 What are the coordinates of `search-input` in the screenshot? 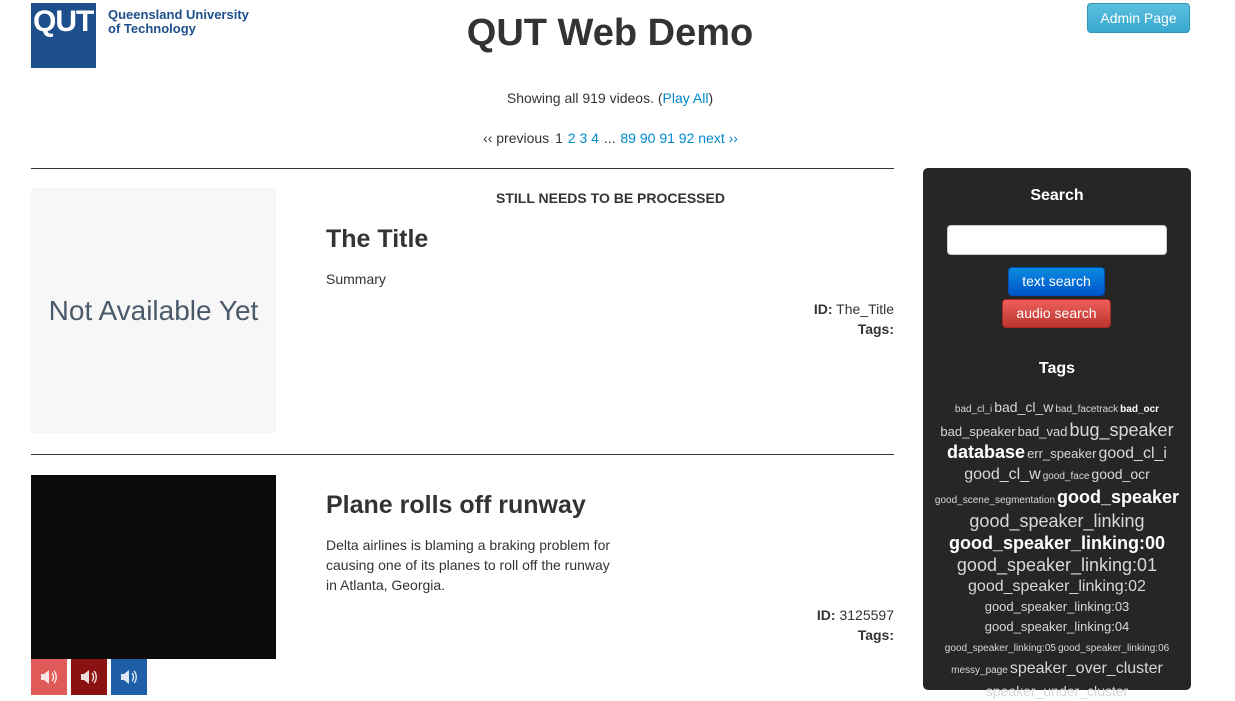 It's located at (1057, 240).